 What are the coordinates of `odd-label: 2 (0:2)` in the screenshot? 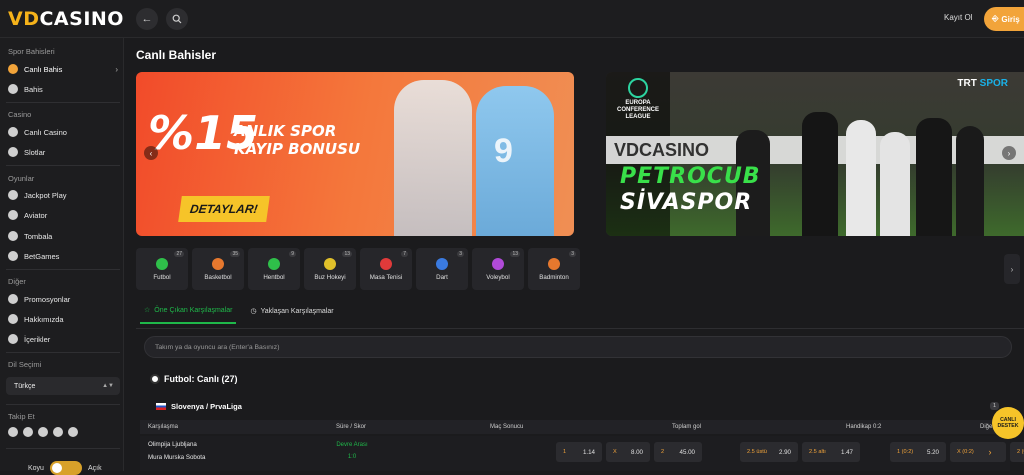 It's located at (1020, 452).